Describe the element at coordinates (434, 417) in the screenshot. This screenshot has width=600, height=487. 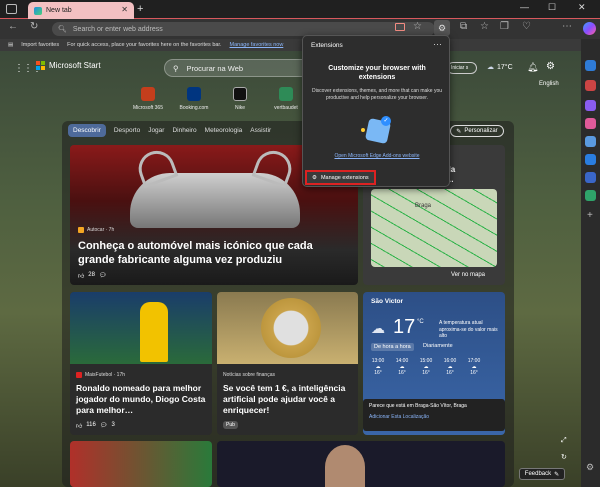
I see `add-location-link: Adicionar Esta Localização` at that location.